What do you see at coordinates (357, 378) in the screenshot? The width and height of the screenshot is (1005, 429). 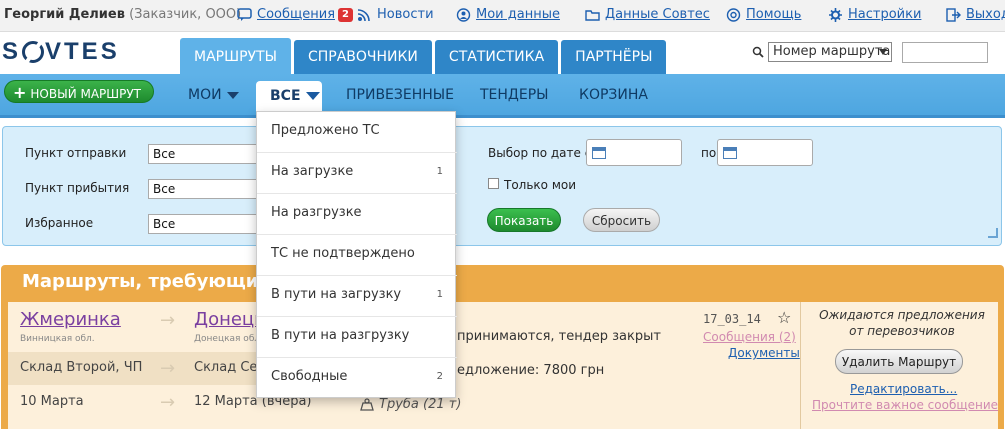 I see `menu-item-free: Свободные 2` at bounding box center [357, 378].